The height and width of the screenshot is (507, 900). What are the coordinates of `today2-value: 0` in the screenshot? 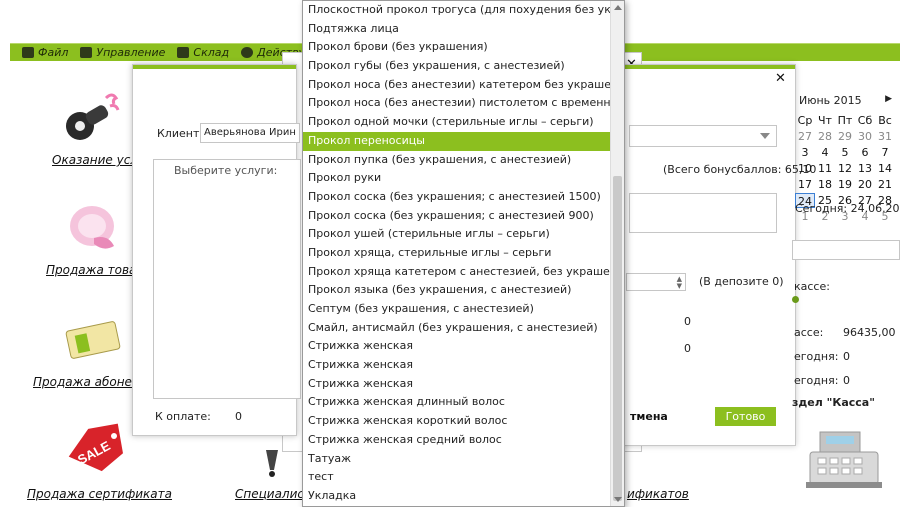 It's located at (846, 380).